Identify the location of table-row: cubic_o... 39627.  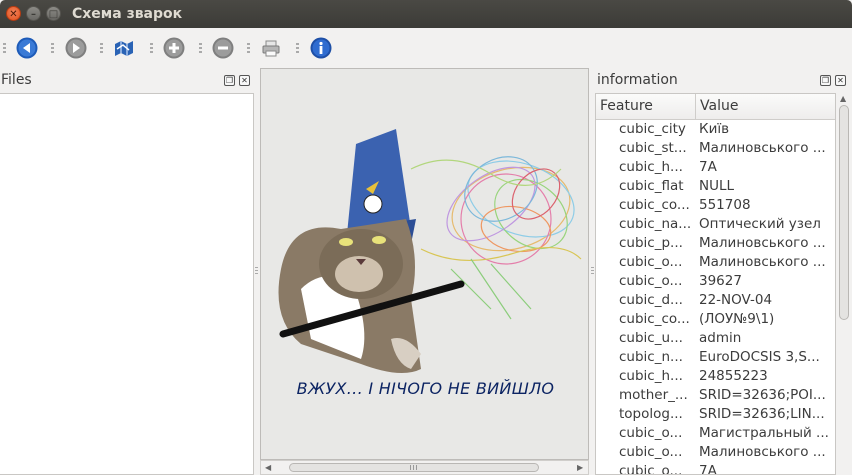
(715, 281).